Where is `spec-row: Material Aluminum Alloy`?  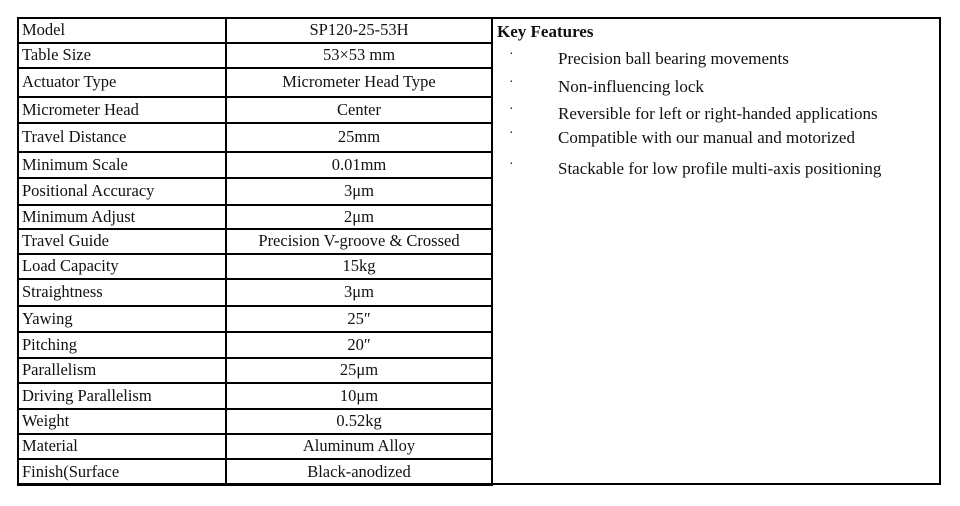
spec-row: Material Aluminum Alloy is located at coordinates (255, 446).